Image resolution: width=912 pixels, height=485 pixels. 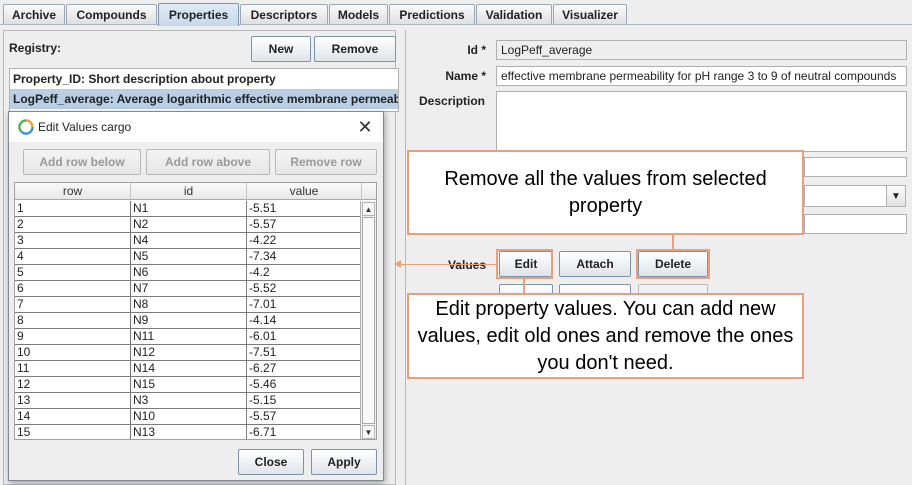 I want to click on table-row: 11 N14 -6.27, so click(x=188, y=369).